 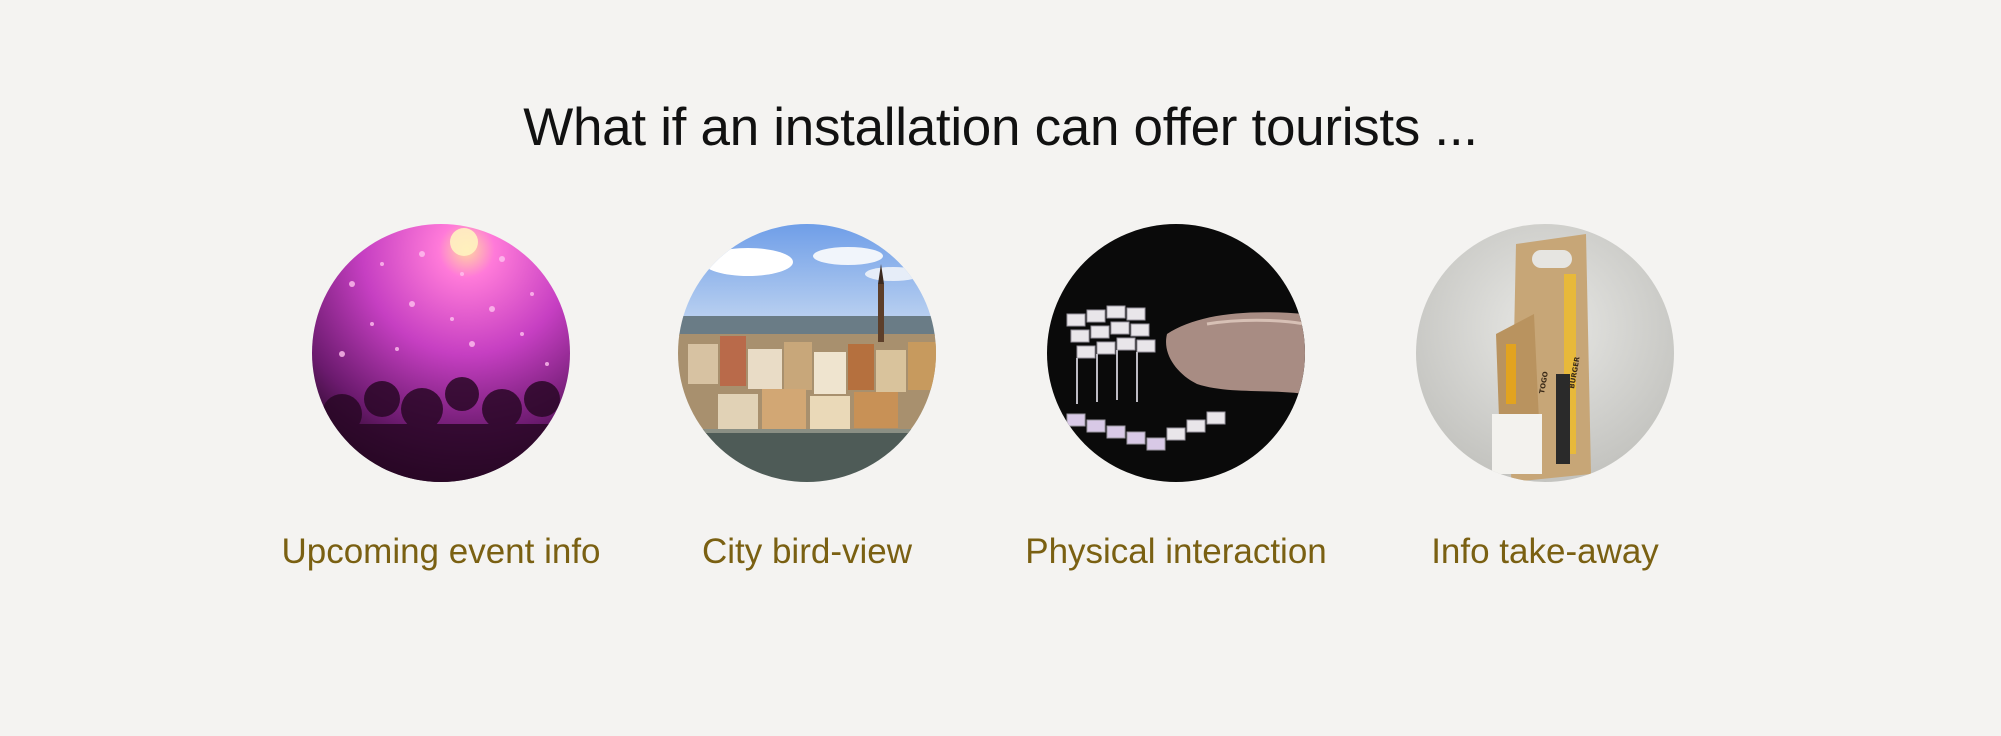 I want to click on feature-label: City bird-view, so click(x=807, y=551).